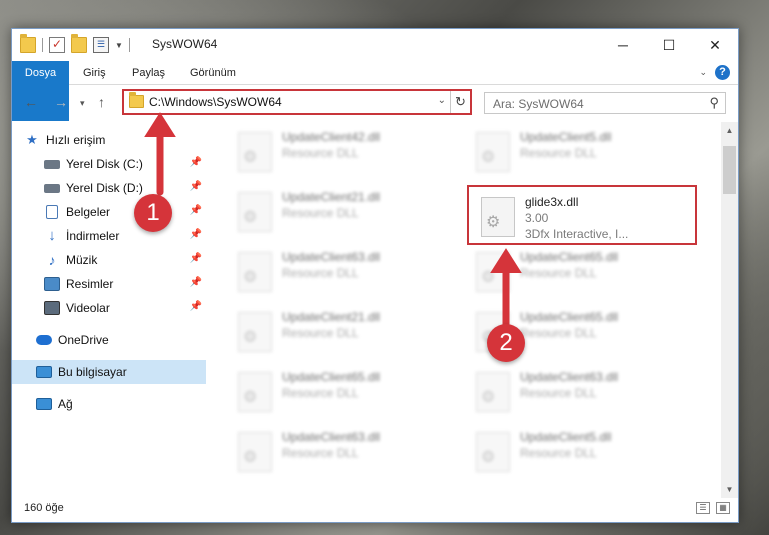 Image resolution: width=769 pixels, height=535 pixels. Describe the element at coordinates (92, 372) in the screenshot. I see `sidebar-item-label: Bu bilgisayar` at that location.